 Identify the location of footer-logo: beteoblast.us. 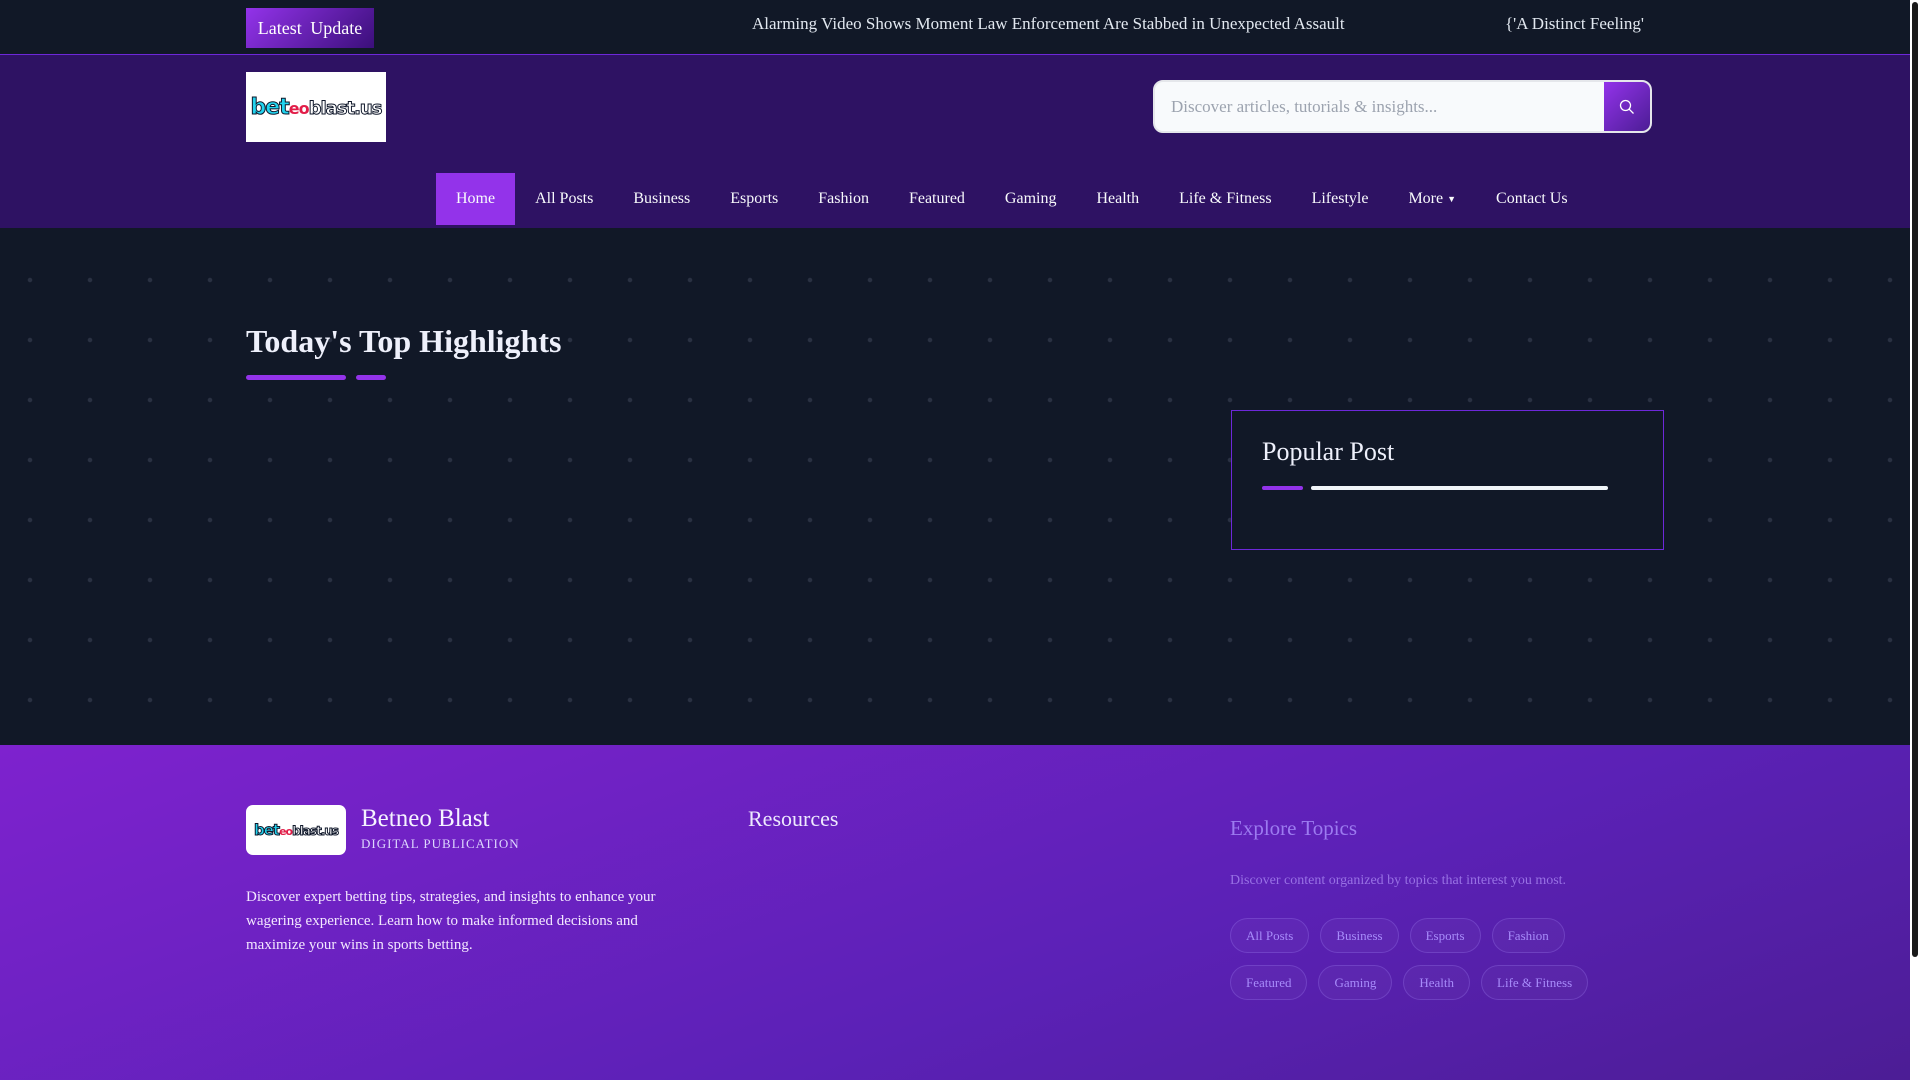
(296, 830).